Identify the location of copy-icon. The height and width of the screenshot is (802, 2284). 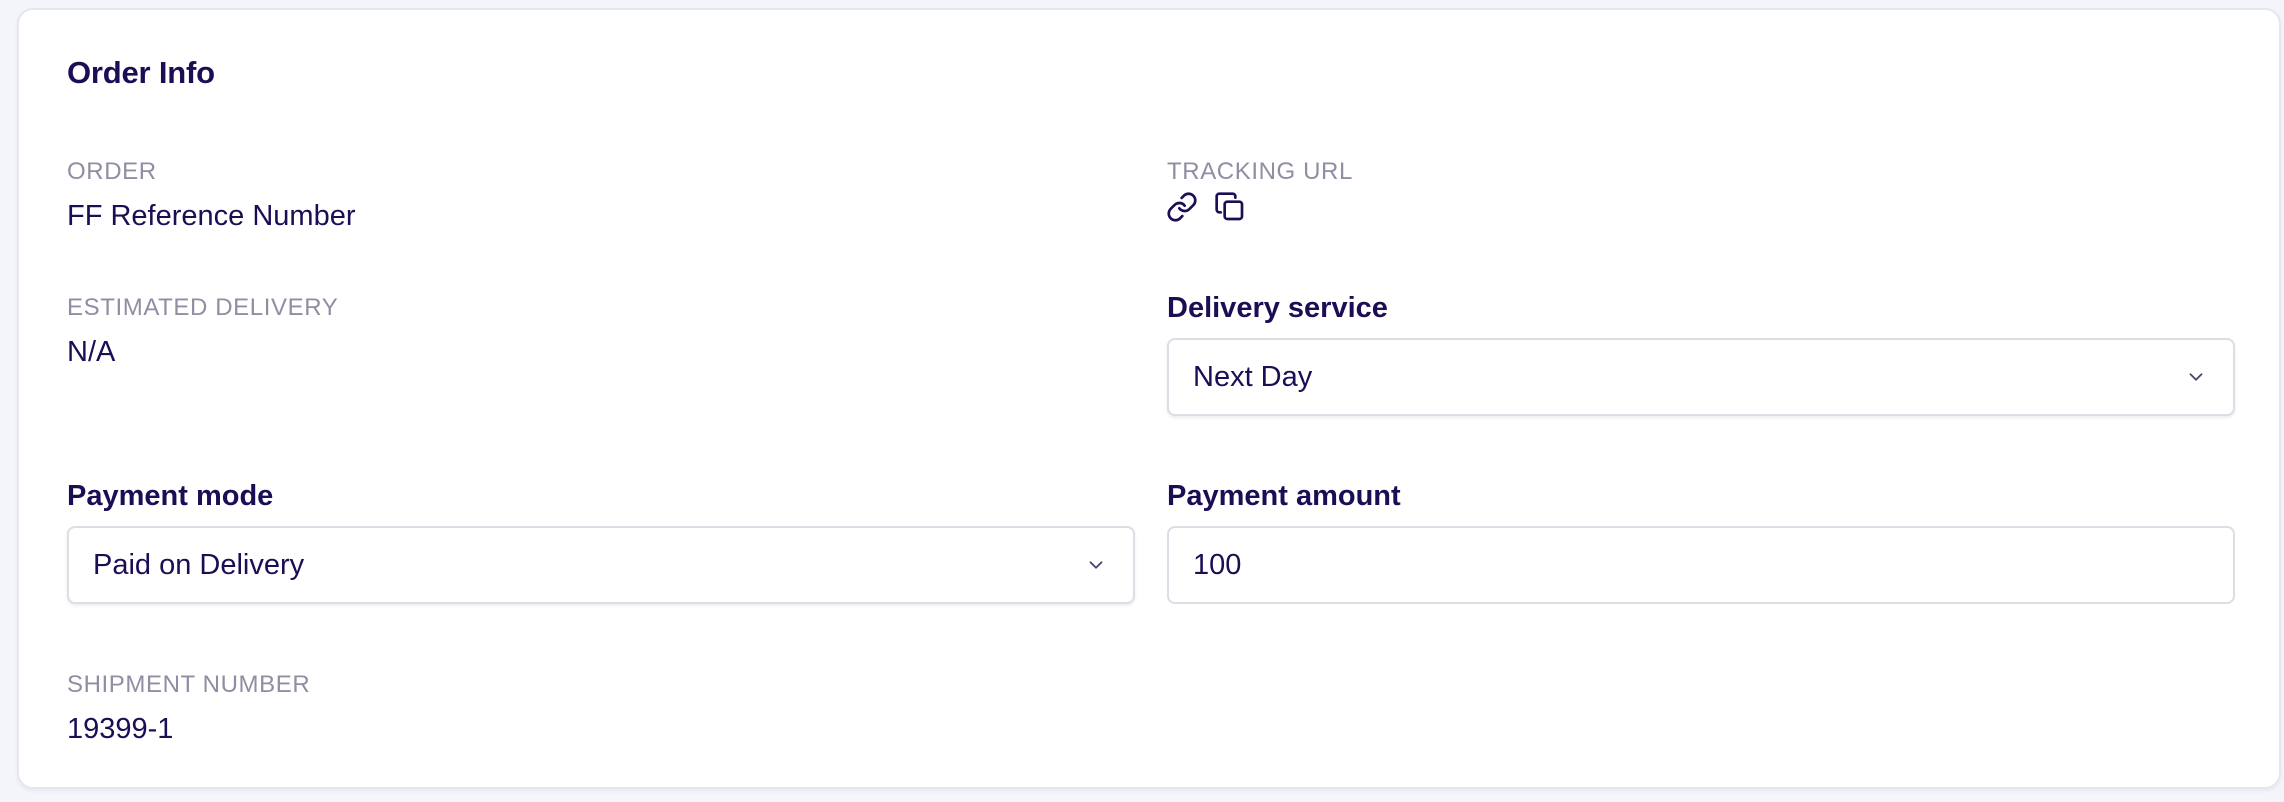
(1230, 207).